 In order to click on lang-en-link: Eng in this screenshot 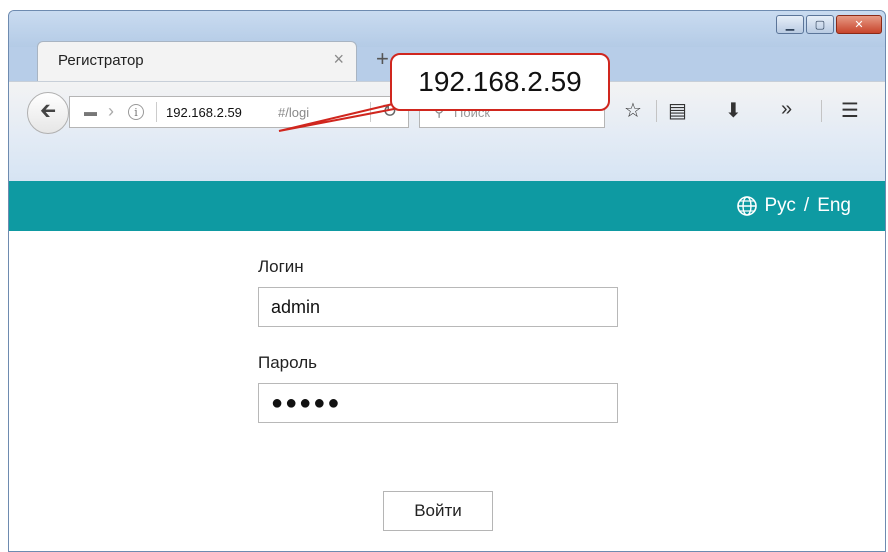, I will do `click(834, 206)`.